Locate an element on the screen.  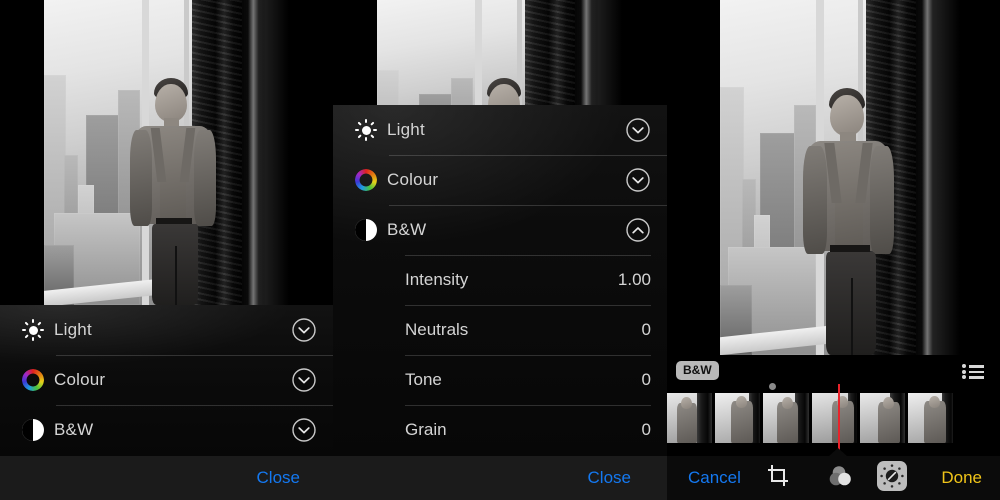
bw-sub-grain: Grain 0 is located at coordinates (500, 430).